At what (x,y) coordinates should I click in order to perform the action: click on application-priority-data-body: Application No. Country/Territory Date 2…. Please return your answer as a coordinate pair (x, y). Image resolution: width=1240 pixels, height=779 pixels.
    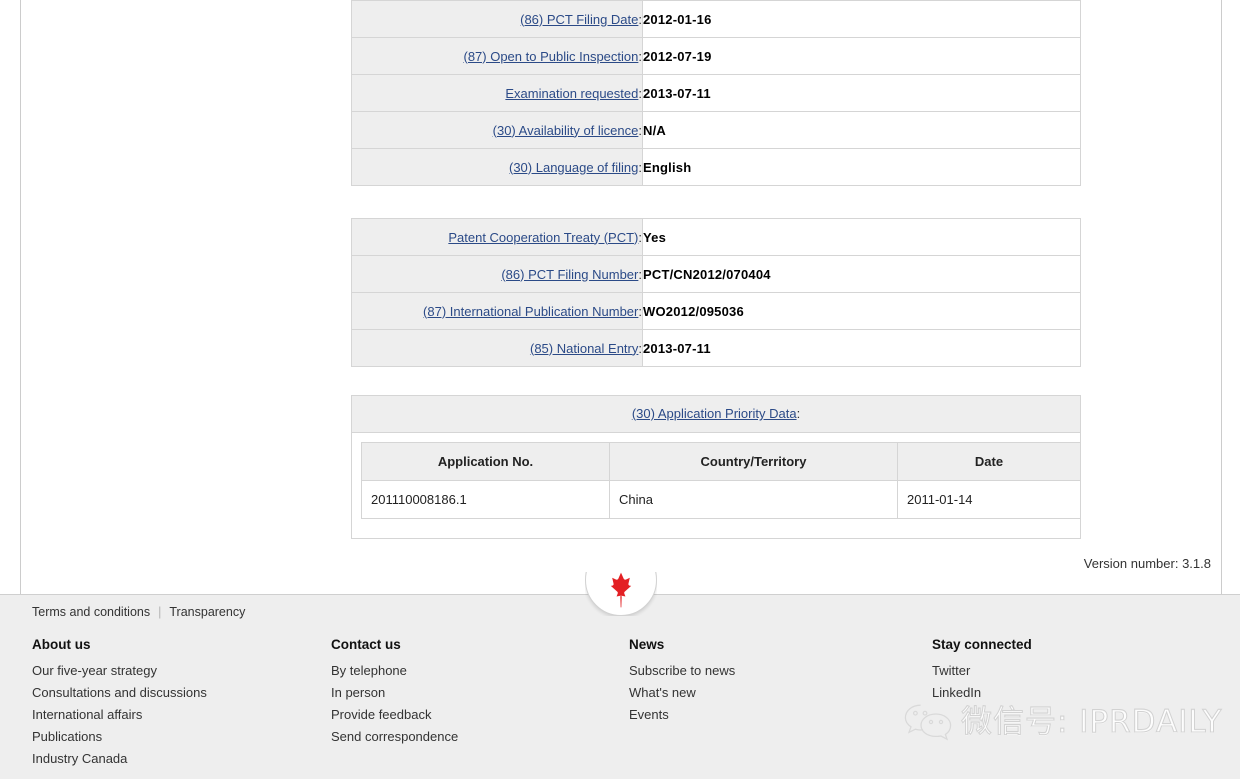
    Looking at the image, I should click on (716, 485).